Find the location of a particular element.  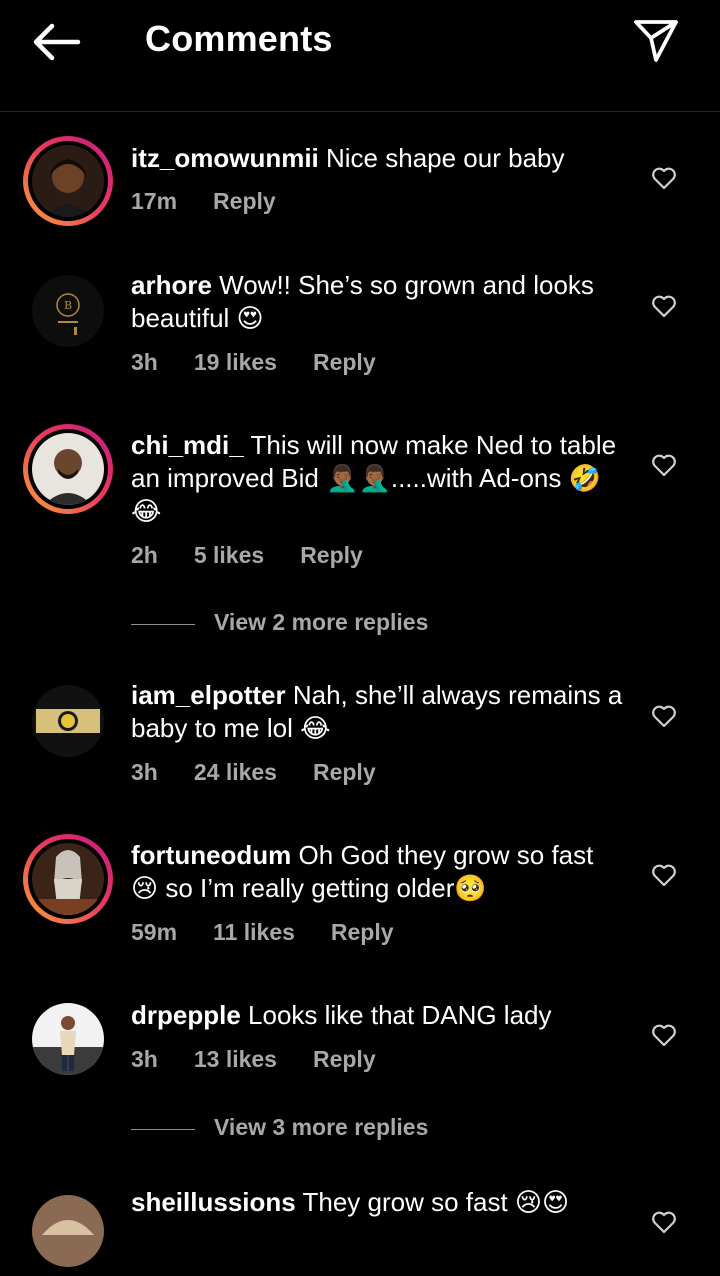

comment-username: sheillussions is located at coordinates (213, 1202).